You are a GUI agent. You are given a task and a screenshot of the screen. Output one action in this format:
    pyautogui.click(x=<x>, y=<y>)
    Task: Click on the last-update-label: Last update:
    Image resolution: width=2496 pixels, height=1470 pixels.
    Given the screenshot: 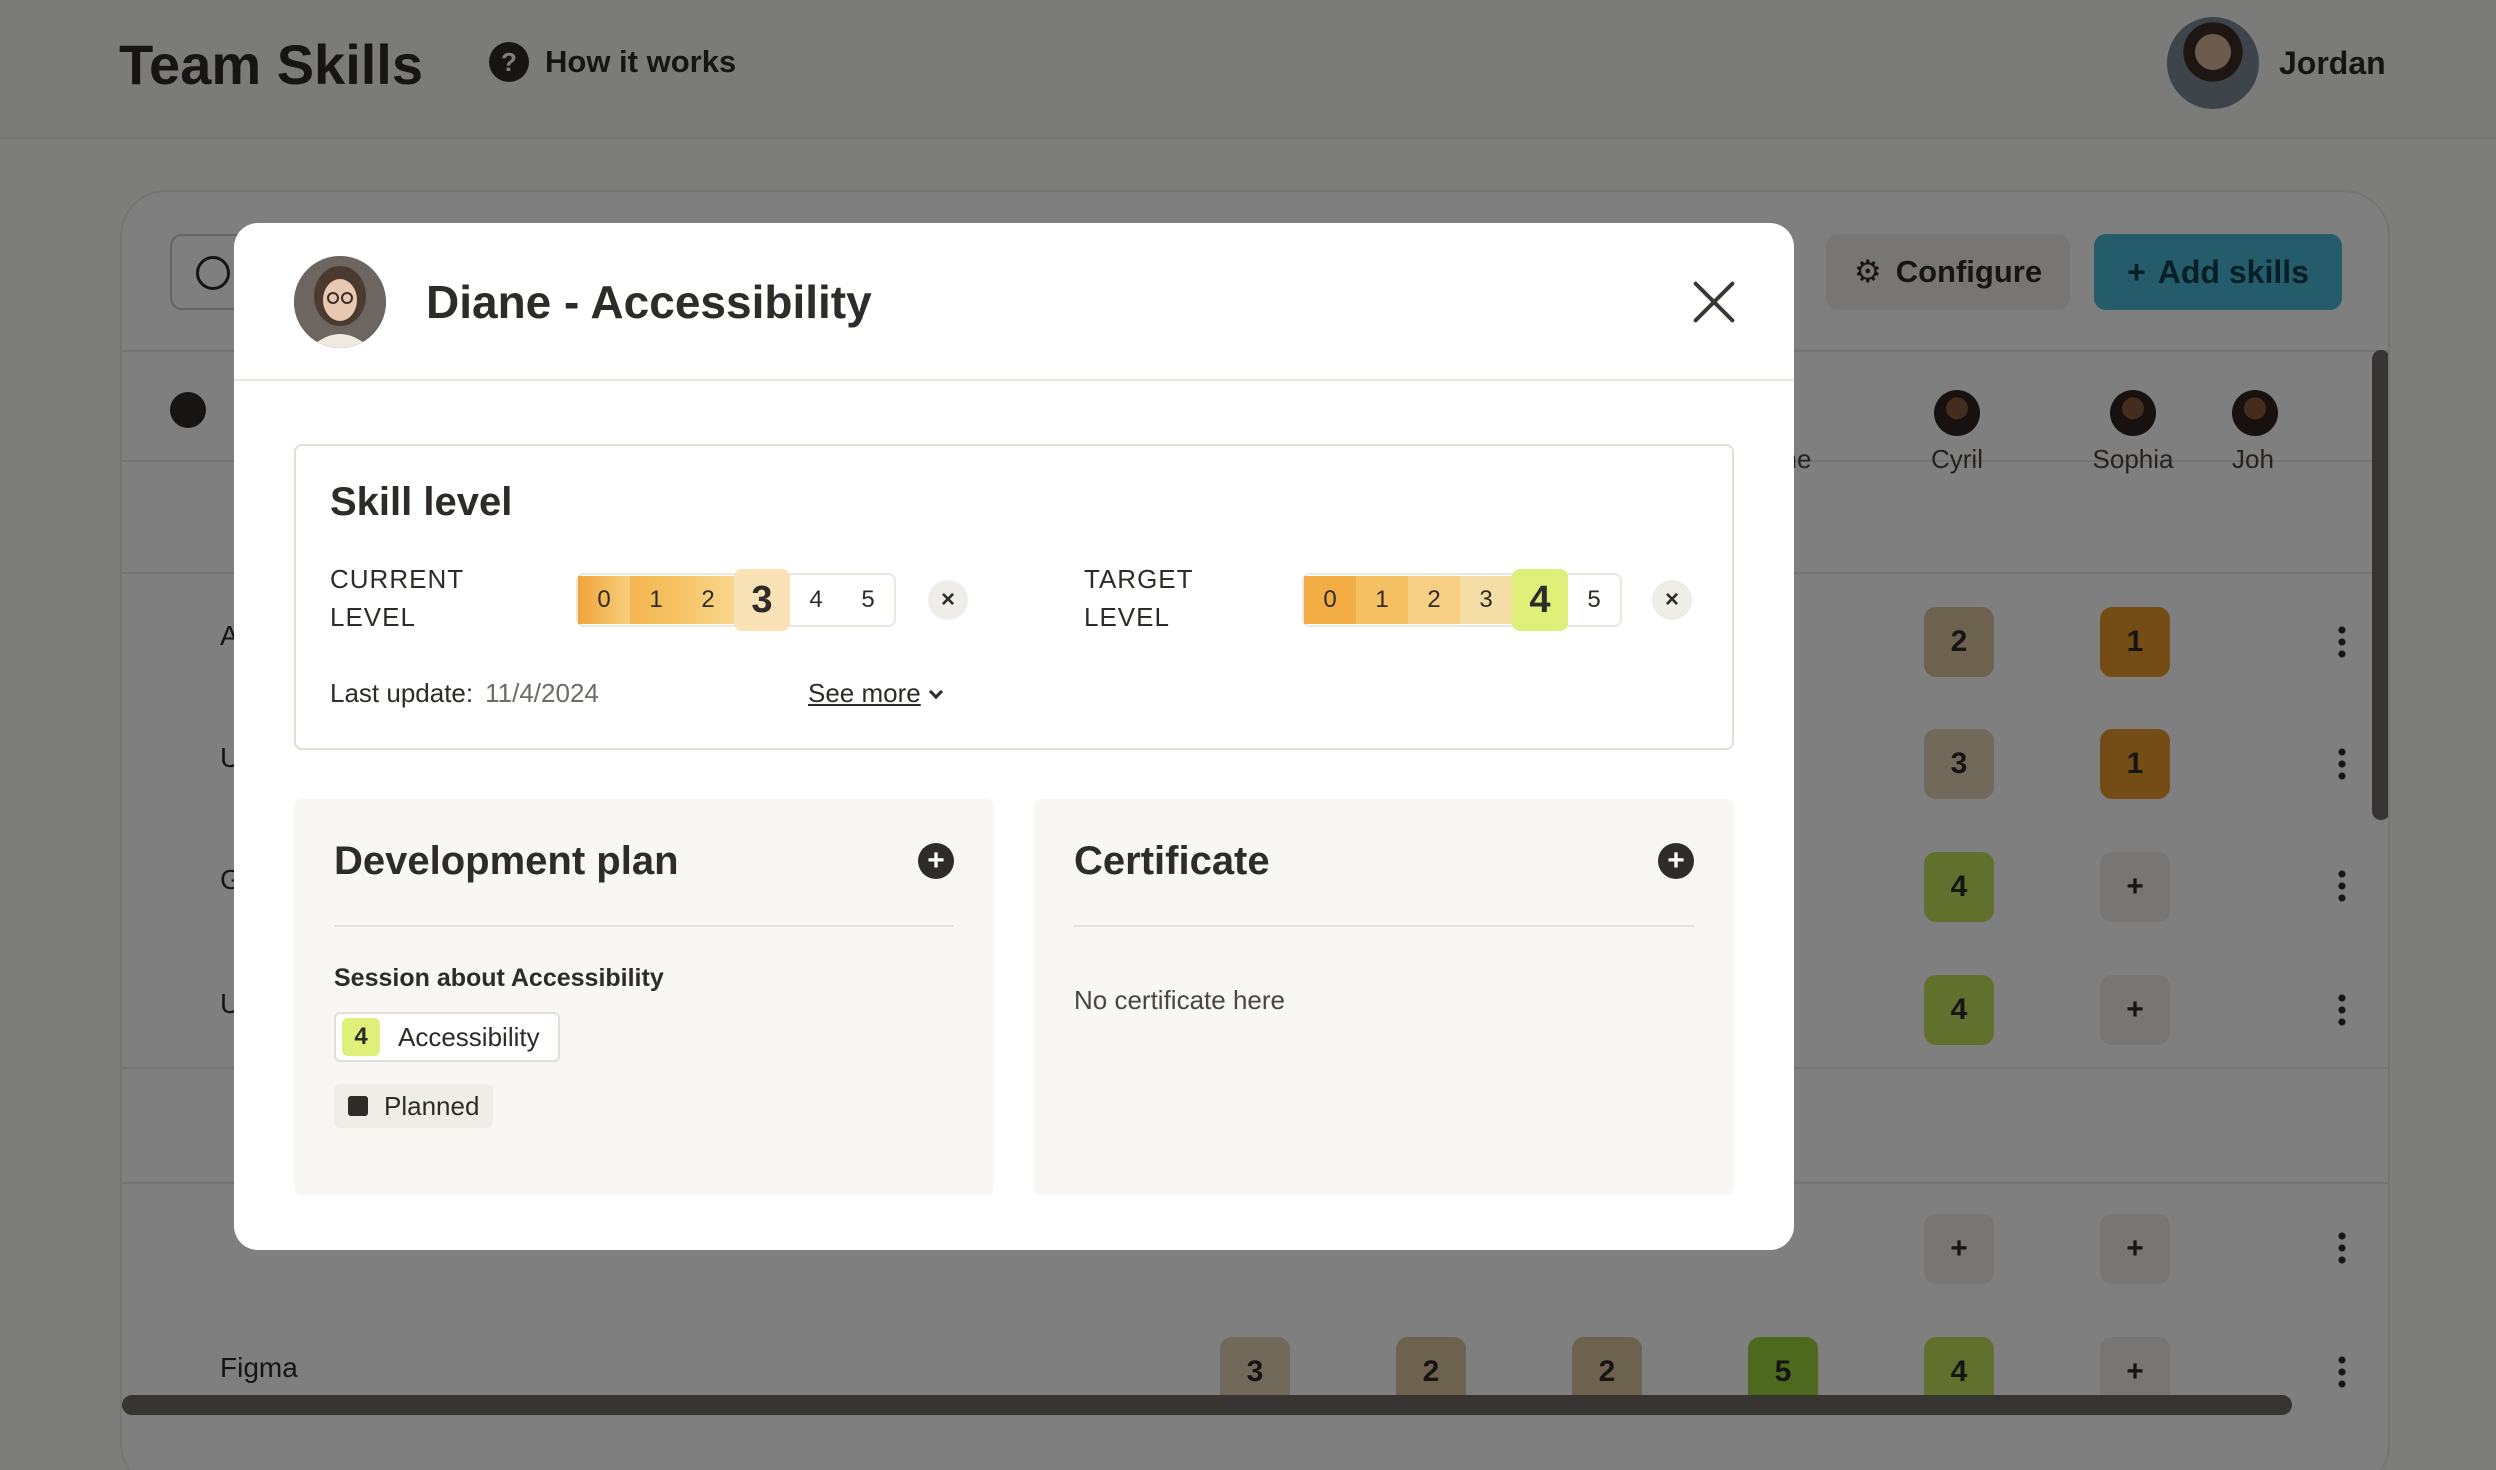 What is the action you would take?
    pyautogui.click(x=402, y=693)
    